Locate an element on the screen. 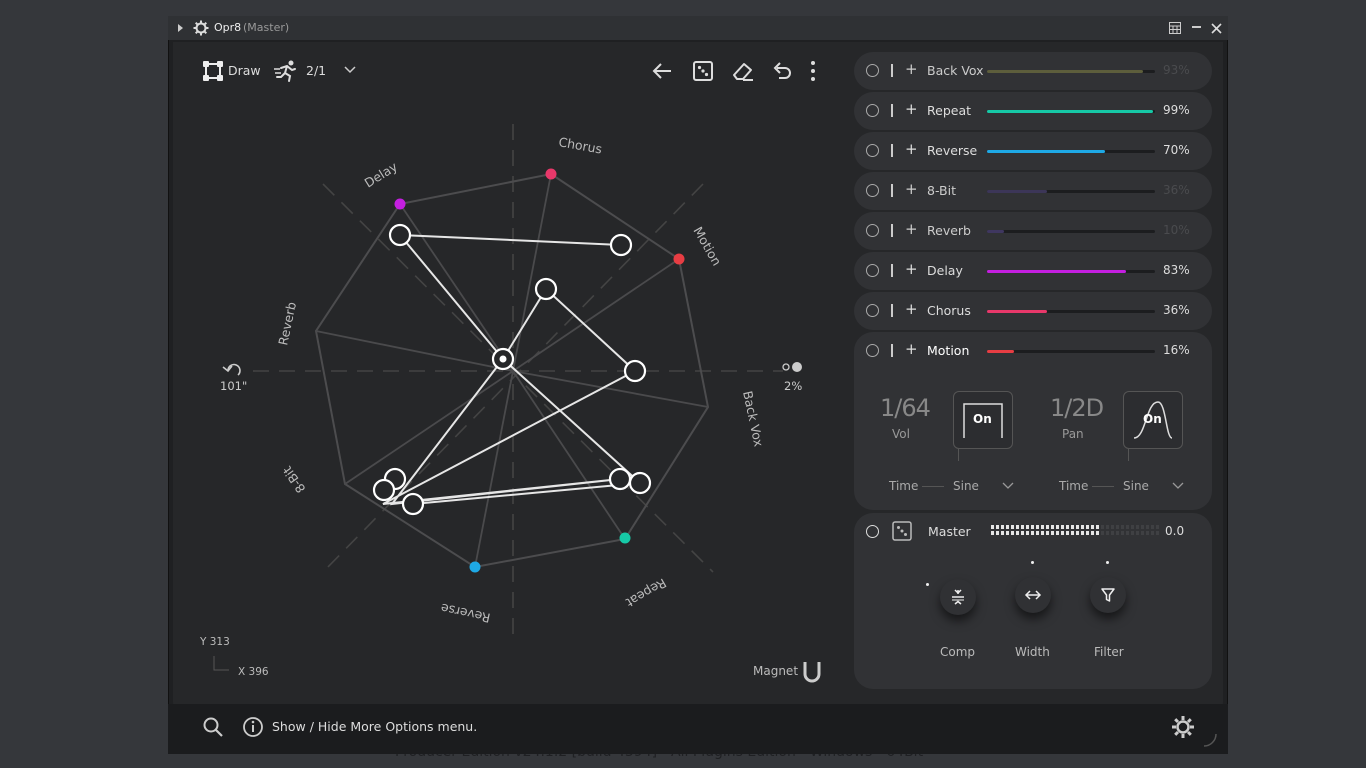  master-enable-toggle is located at coordinates (872, 531).